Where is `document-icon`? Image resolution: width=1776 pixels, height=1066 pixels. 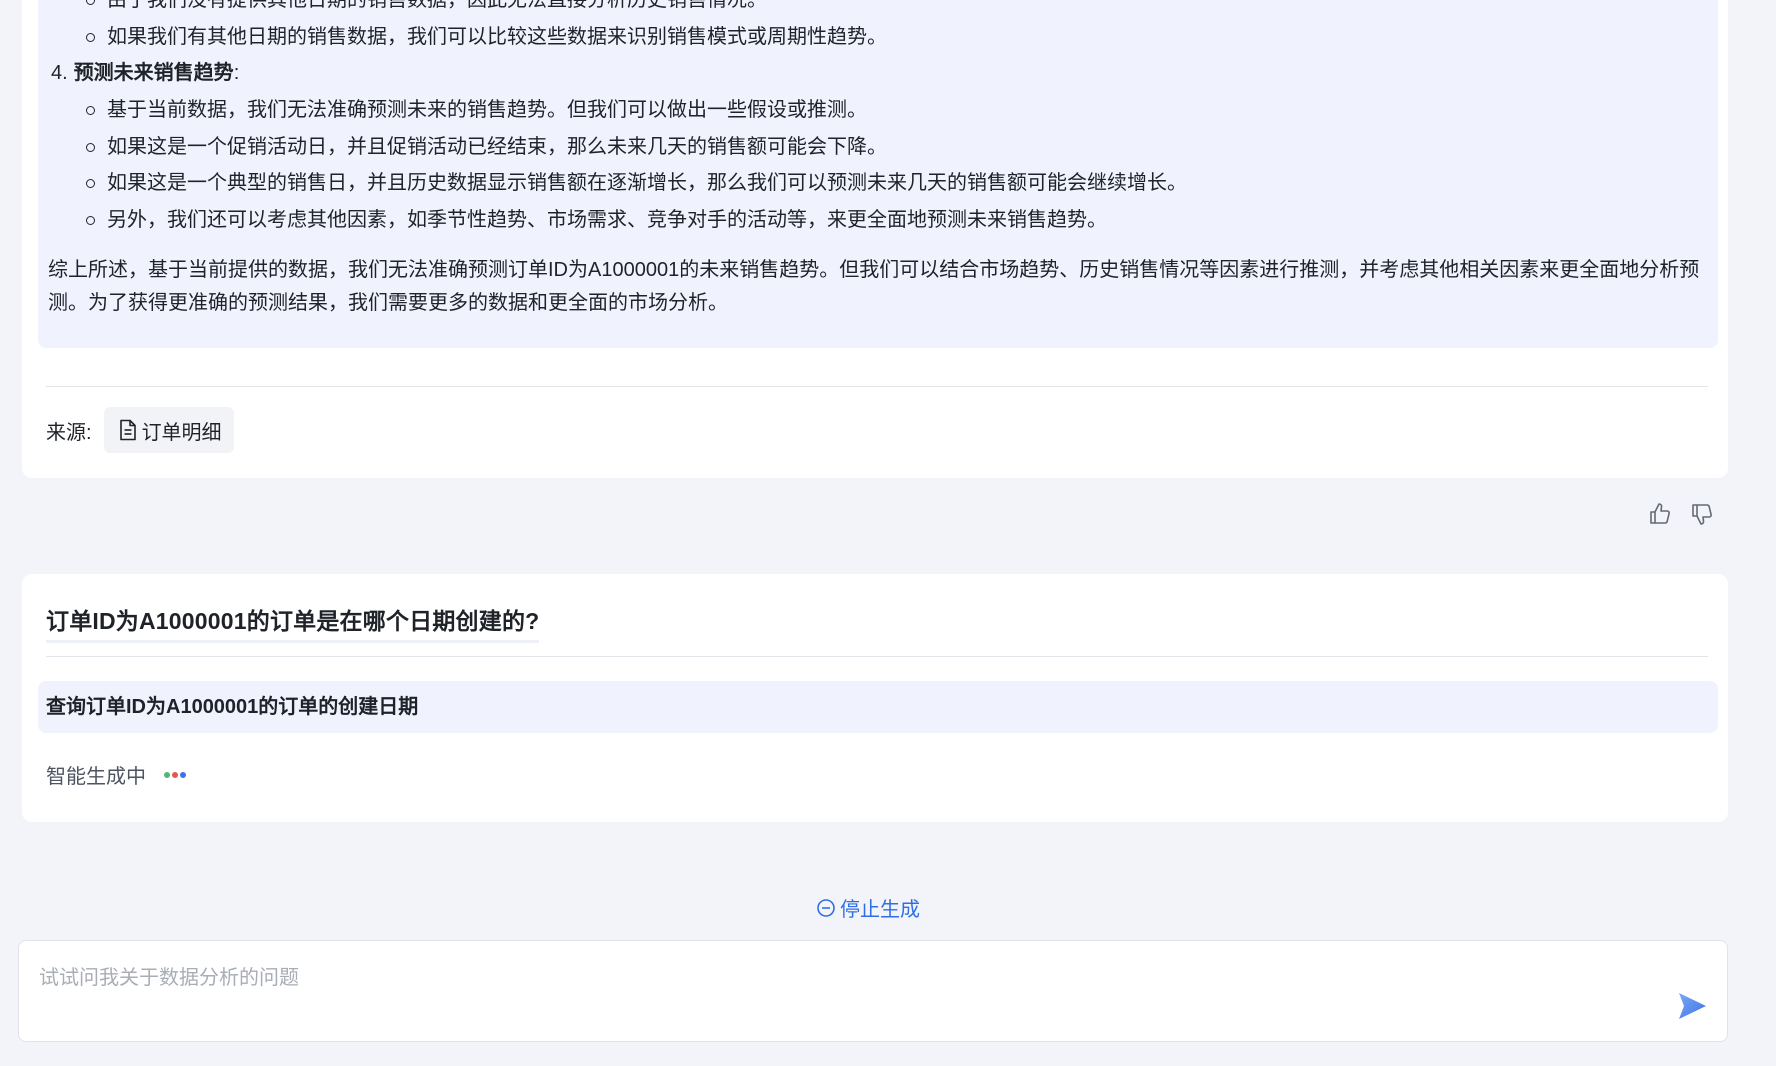
document-icon is located at coordinates (127, 430).